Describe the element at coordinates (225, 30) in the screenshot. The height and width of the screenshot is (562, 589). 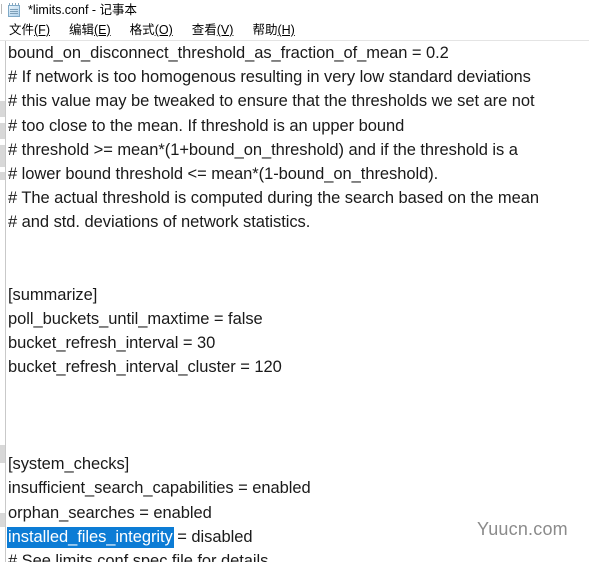
I see `menu-item-view-accel: (V)` at that location.